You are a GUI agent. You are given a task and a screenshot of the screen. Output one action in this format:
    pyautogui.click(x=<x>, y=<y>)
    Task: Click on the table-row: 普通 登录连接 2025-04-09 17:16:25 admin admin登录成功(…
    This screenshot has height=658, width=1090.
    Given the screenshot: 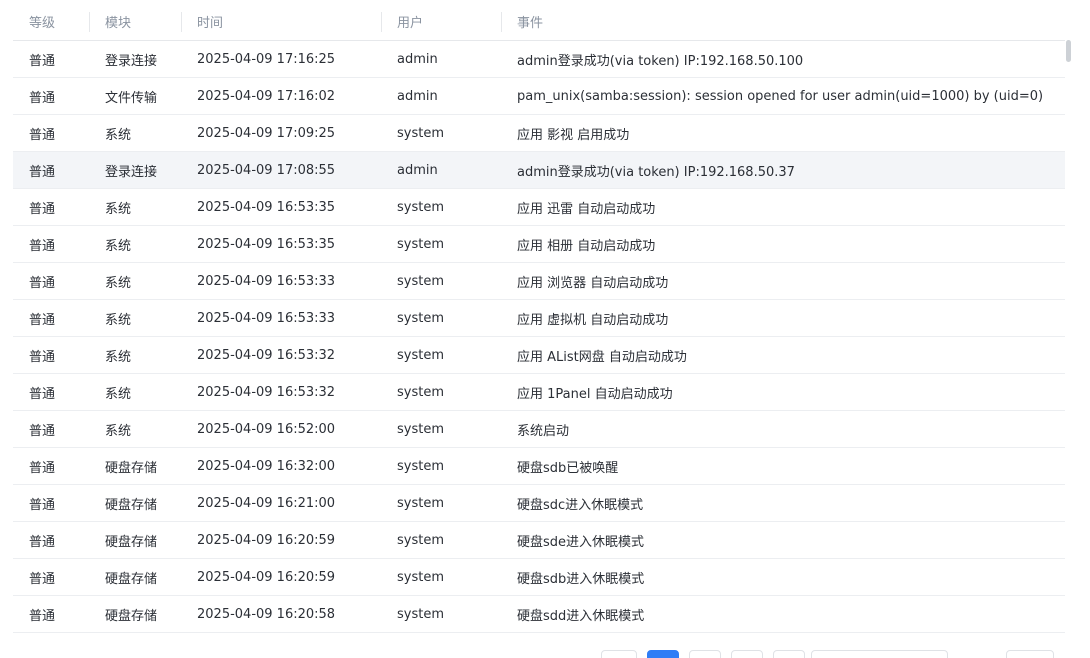 What is the action you would take?
    pyautogui.click(x=539, y=59)
    